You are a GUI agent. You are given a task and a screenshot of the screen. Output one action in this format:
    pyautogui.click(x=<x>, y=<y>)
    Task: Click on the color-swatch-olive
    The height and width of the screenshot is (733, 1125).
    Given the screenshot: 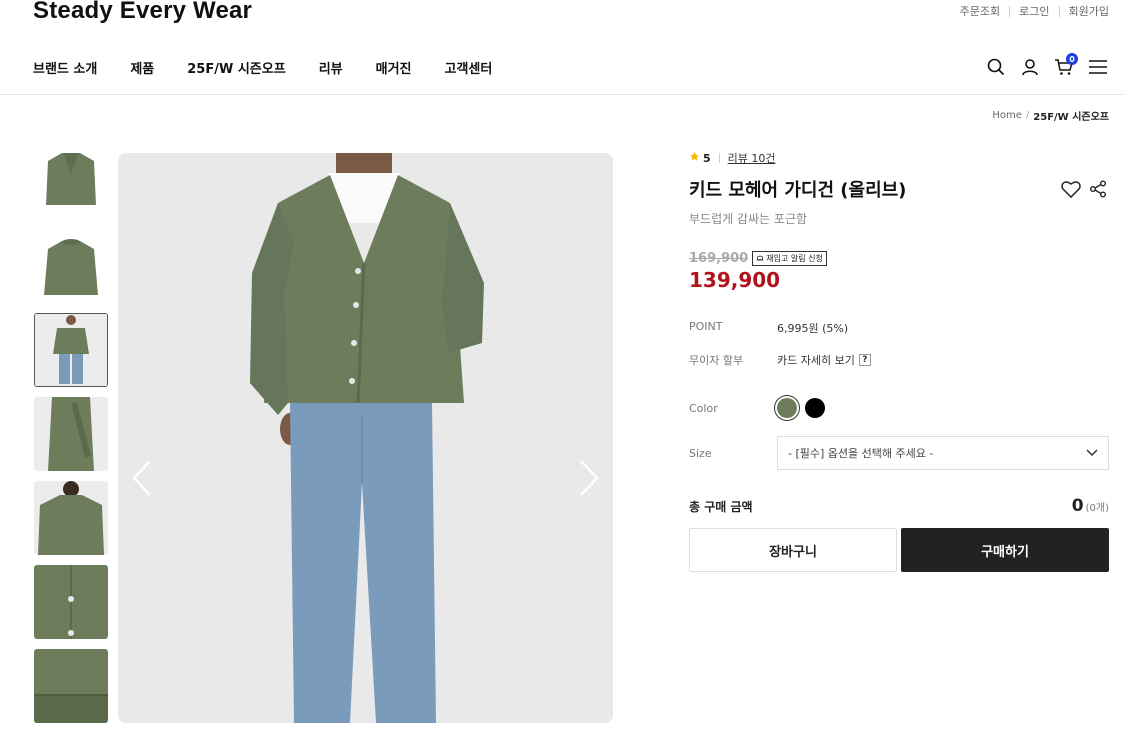 What is the action you would take?
    pyautogui.click(x=787, y=408)
    